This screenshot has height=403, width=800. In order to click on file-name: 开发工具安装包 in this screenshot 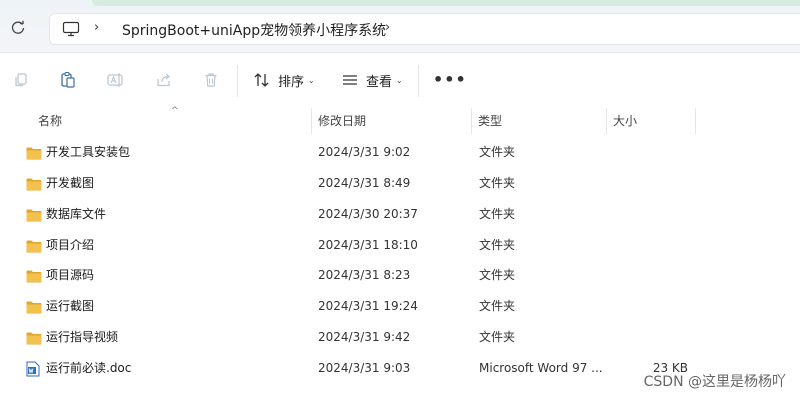, I will do `click(88, 152)`.